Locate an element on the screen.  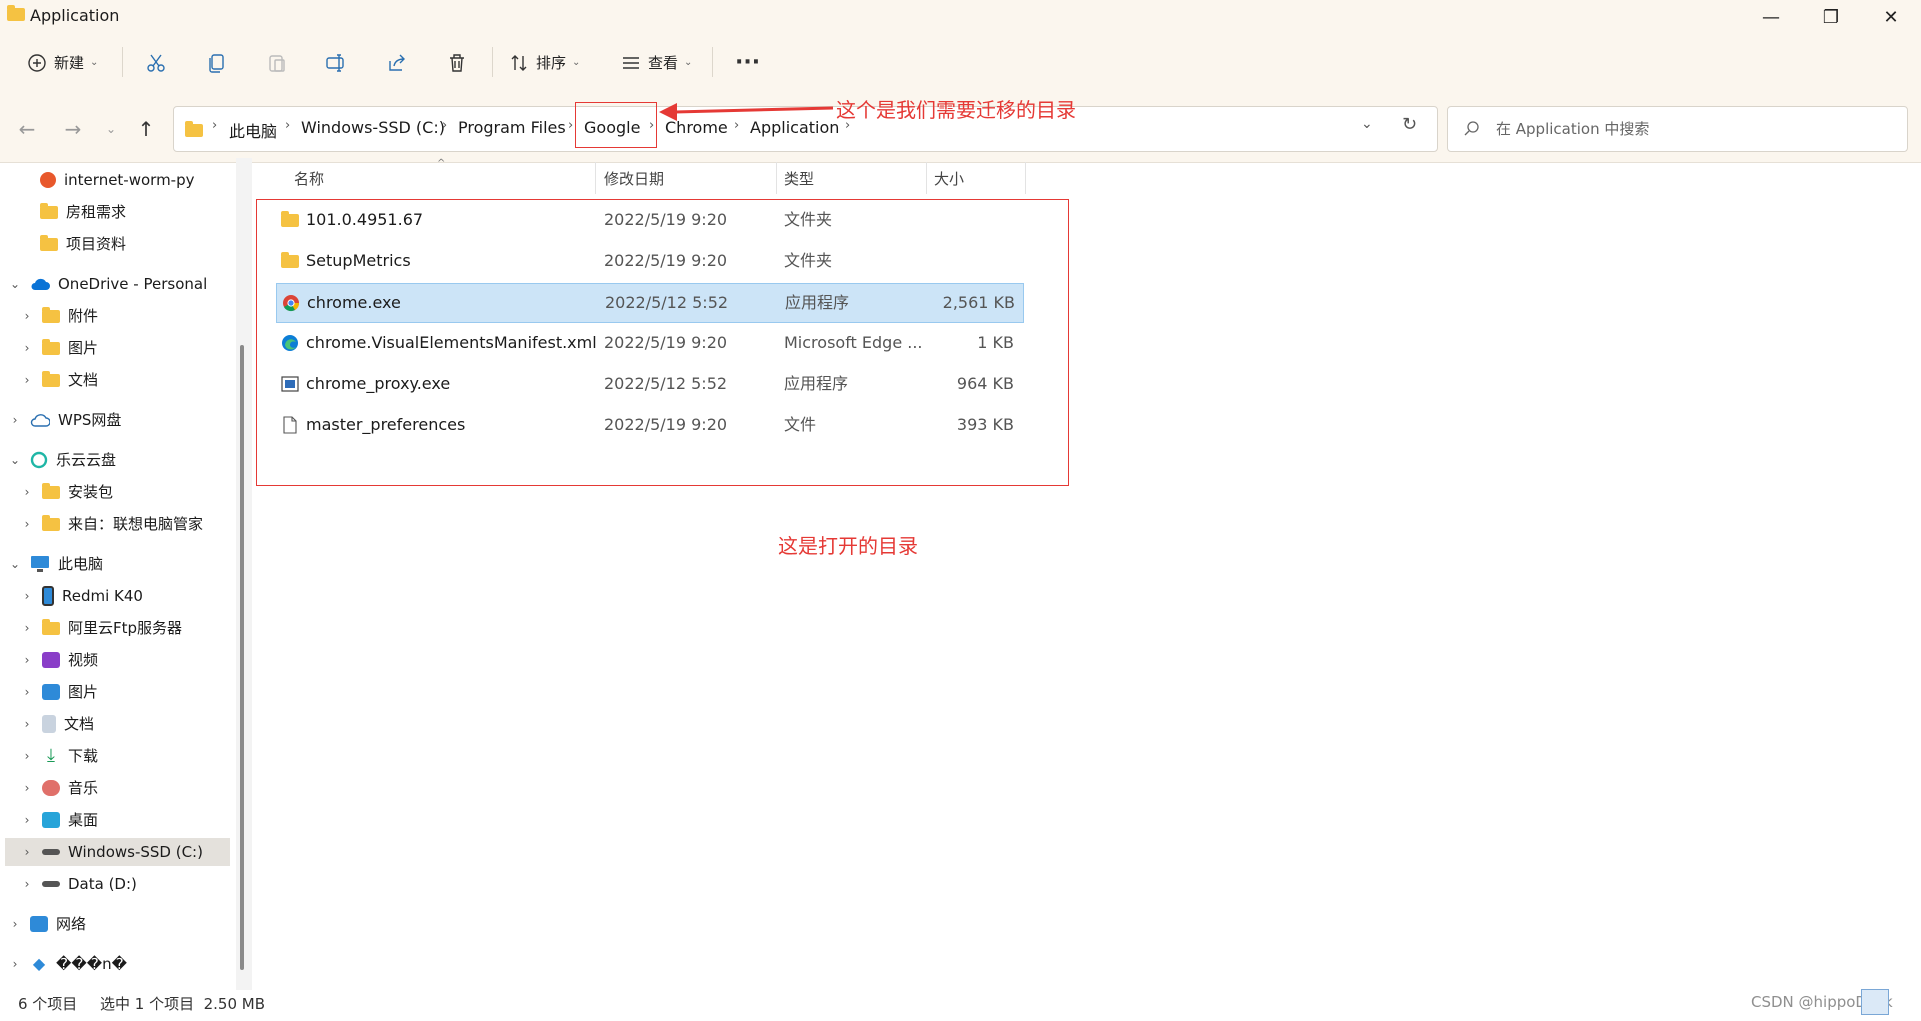
cloud-outline-icon is located at coordinates (40, 420).